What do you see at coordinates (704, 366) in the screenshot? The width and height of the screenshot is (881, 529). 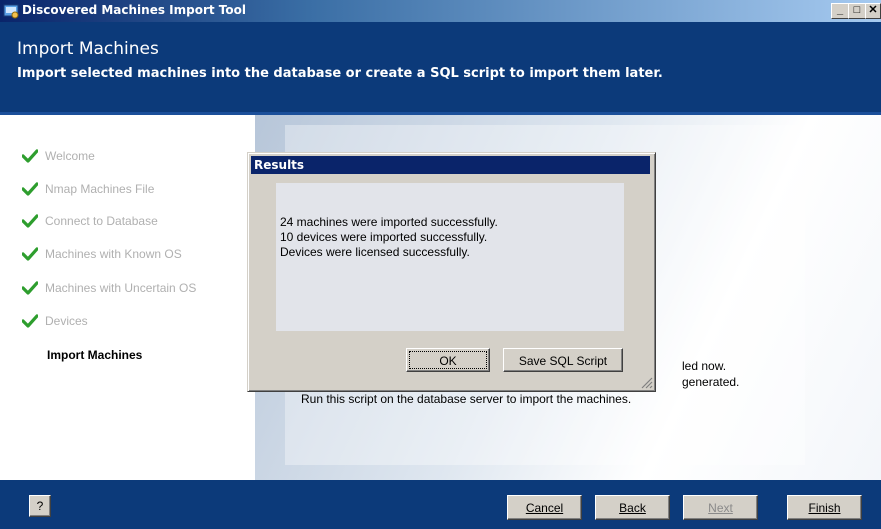 I see `status-text-line1: led now.` at bounding box center [704, 366].